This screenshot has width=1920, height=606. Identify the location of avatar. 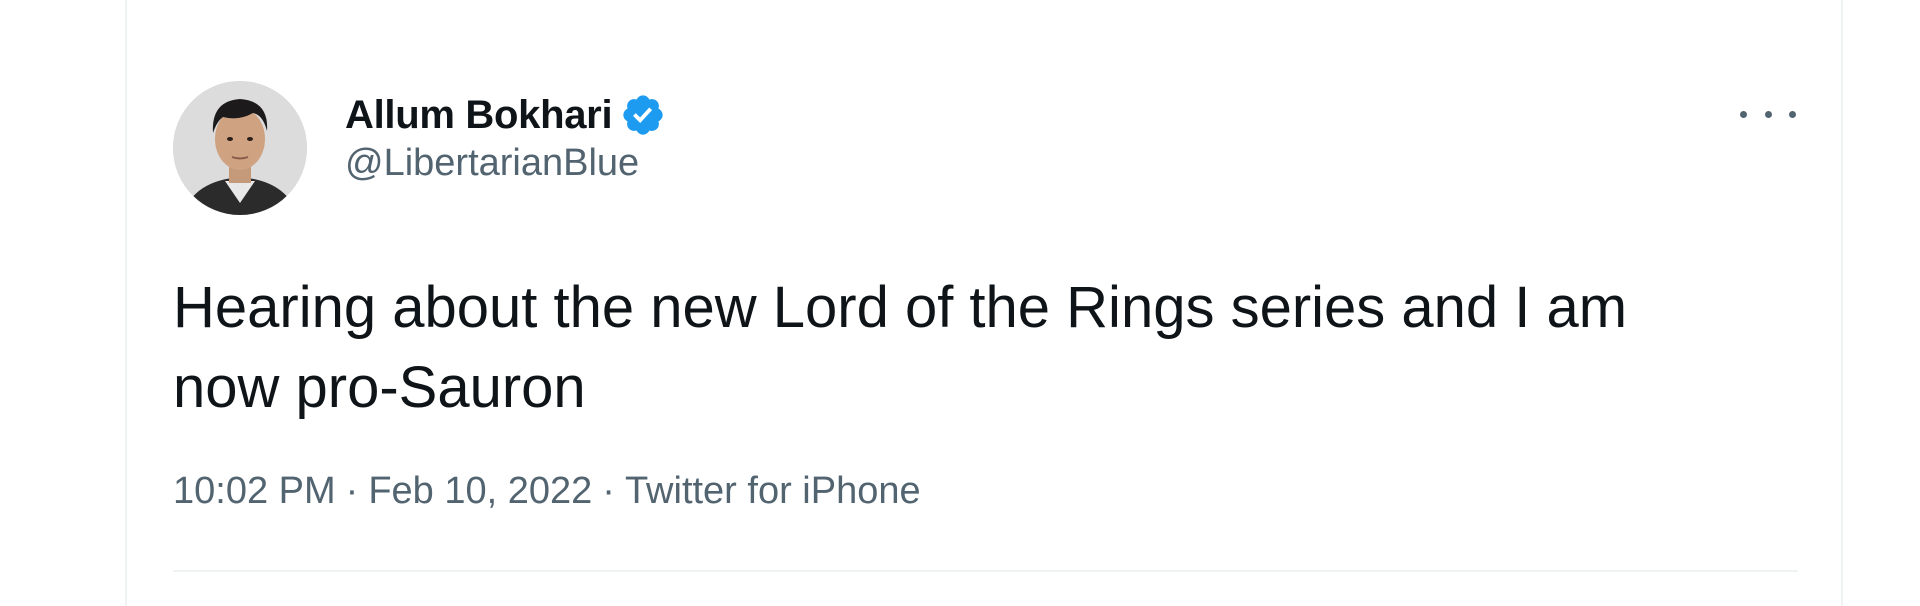
(240, 148).